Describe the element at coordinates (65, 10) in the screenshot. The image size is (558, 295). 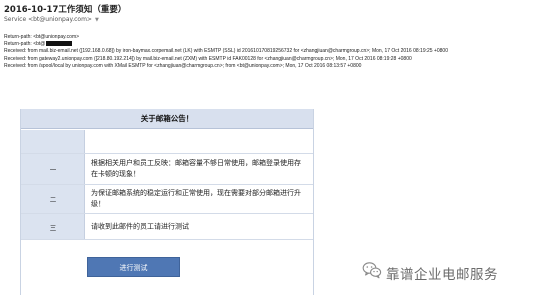
I see `mail-subject: 2016-10-17工作须知（重要）` at that location.